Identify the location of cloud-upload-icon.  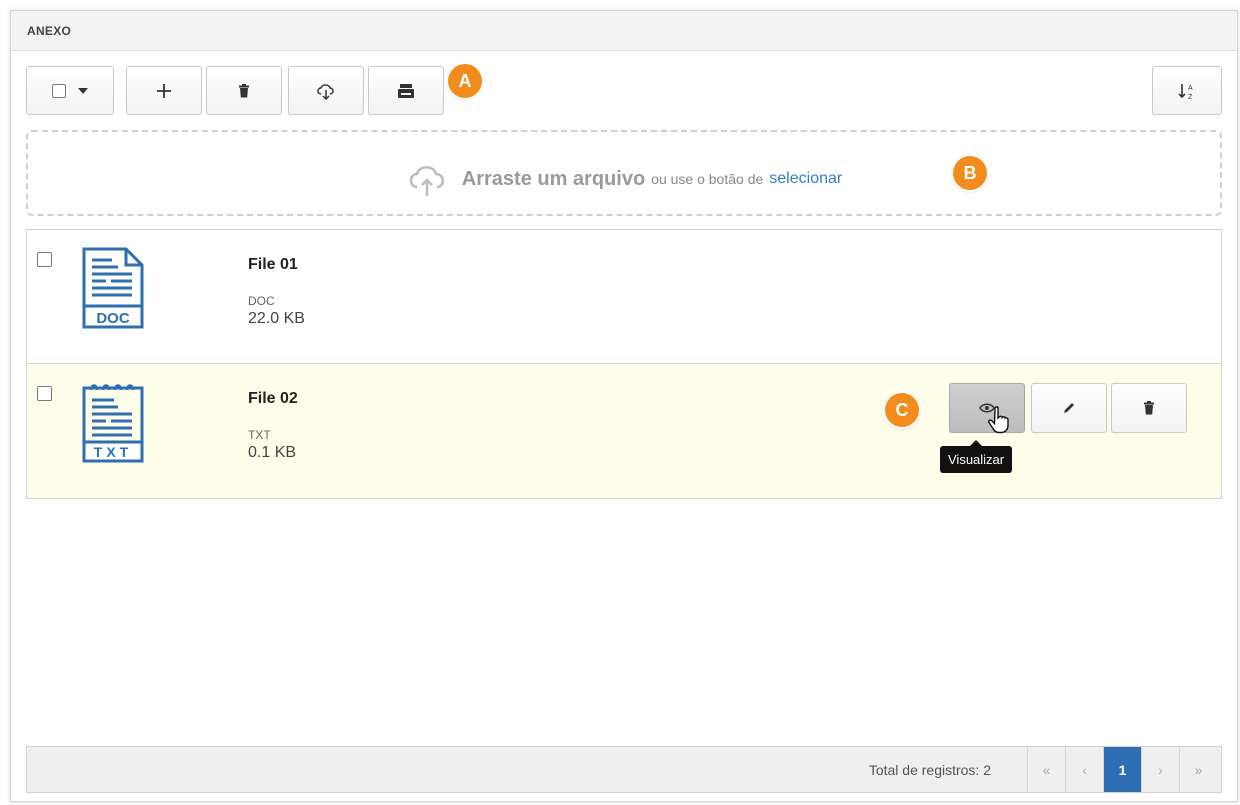
(426, 181).